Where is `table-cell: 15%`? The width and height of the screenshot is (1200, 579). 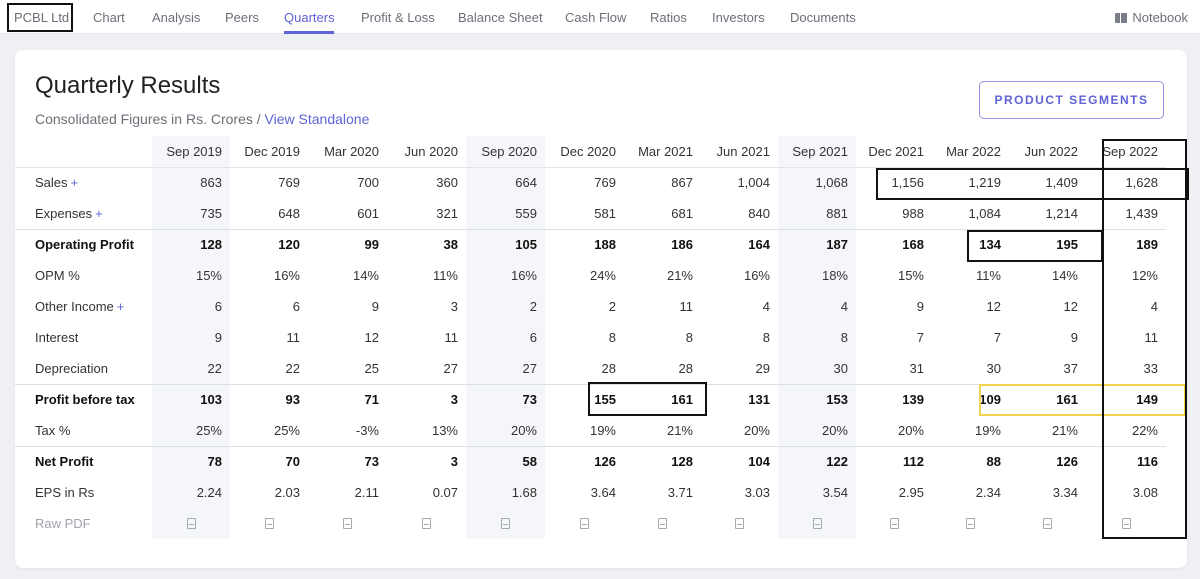
table-cell: 15% is located at coordinates (910, 275).